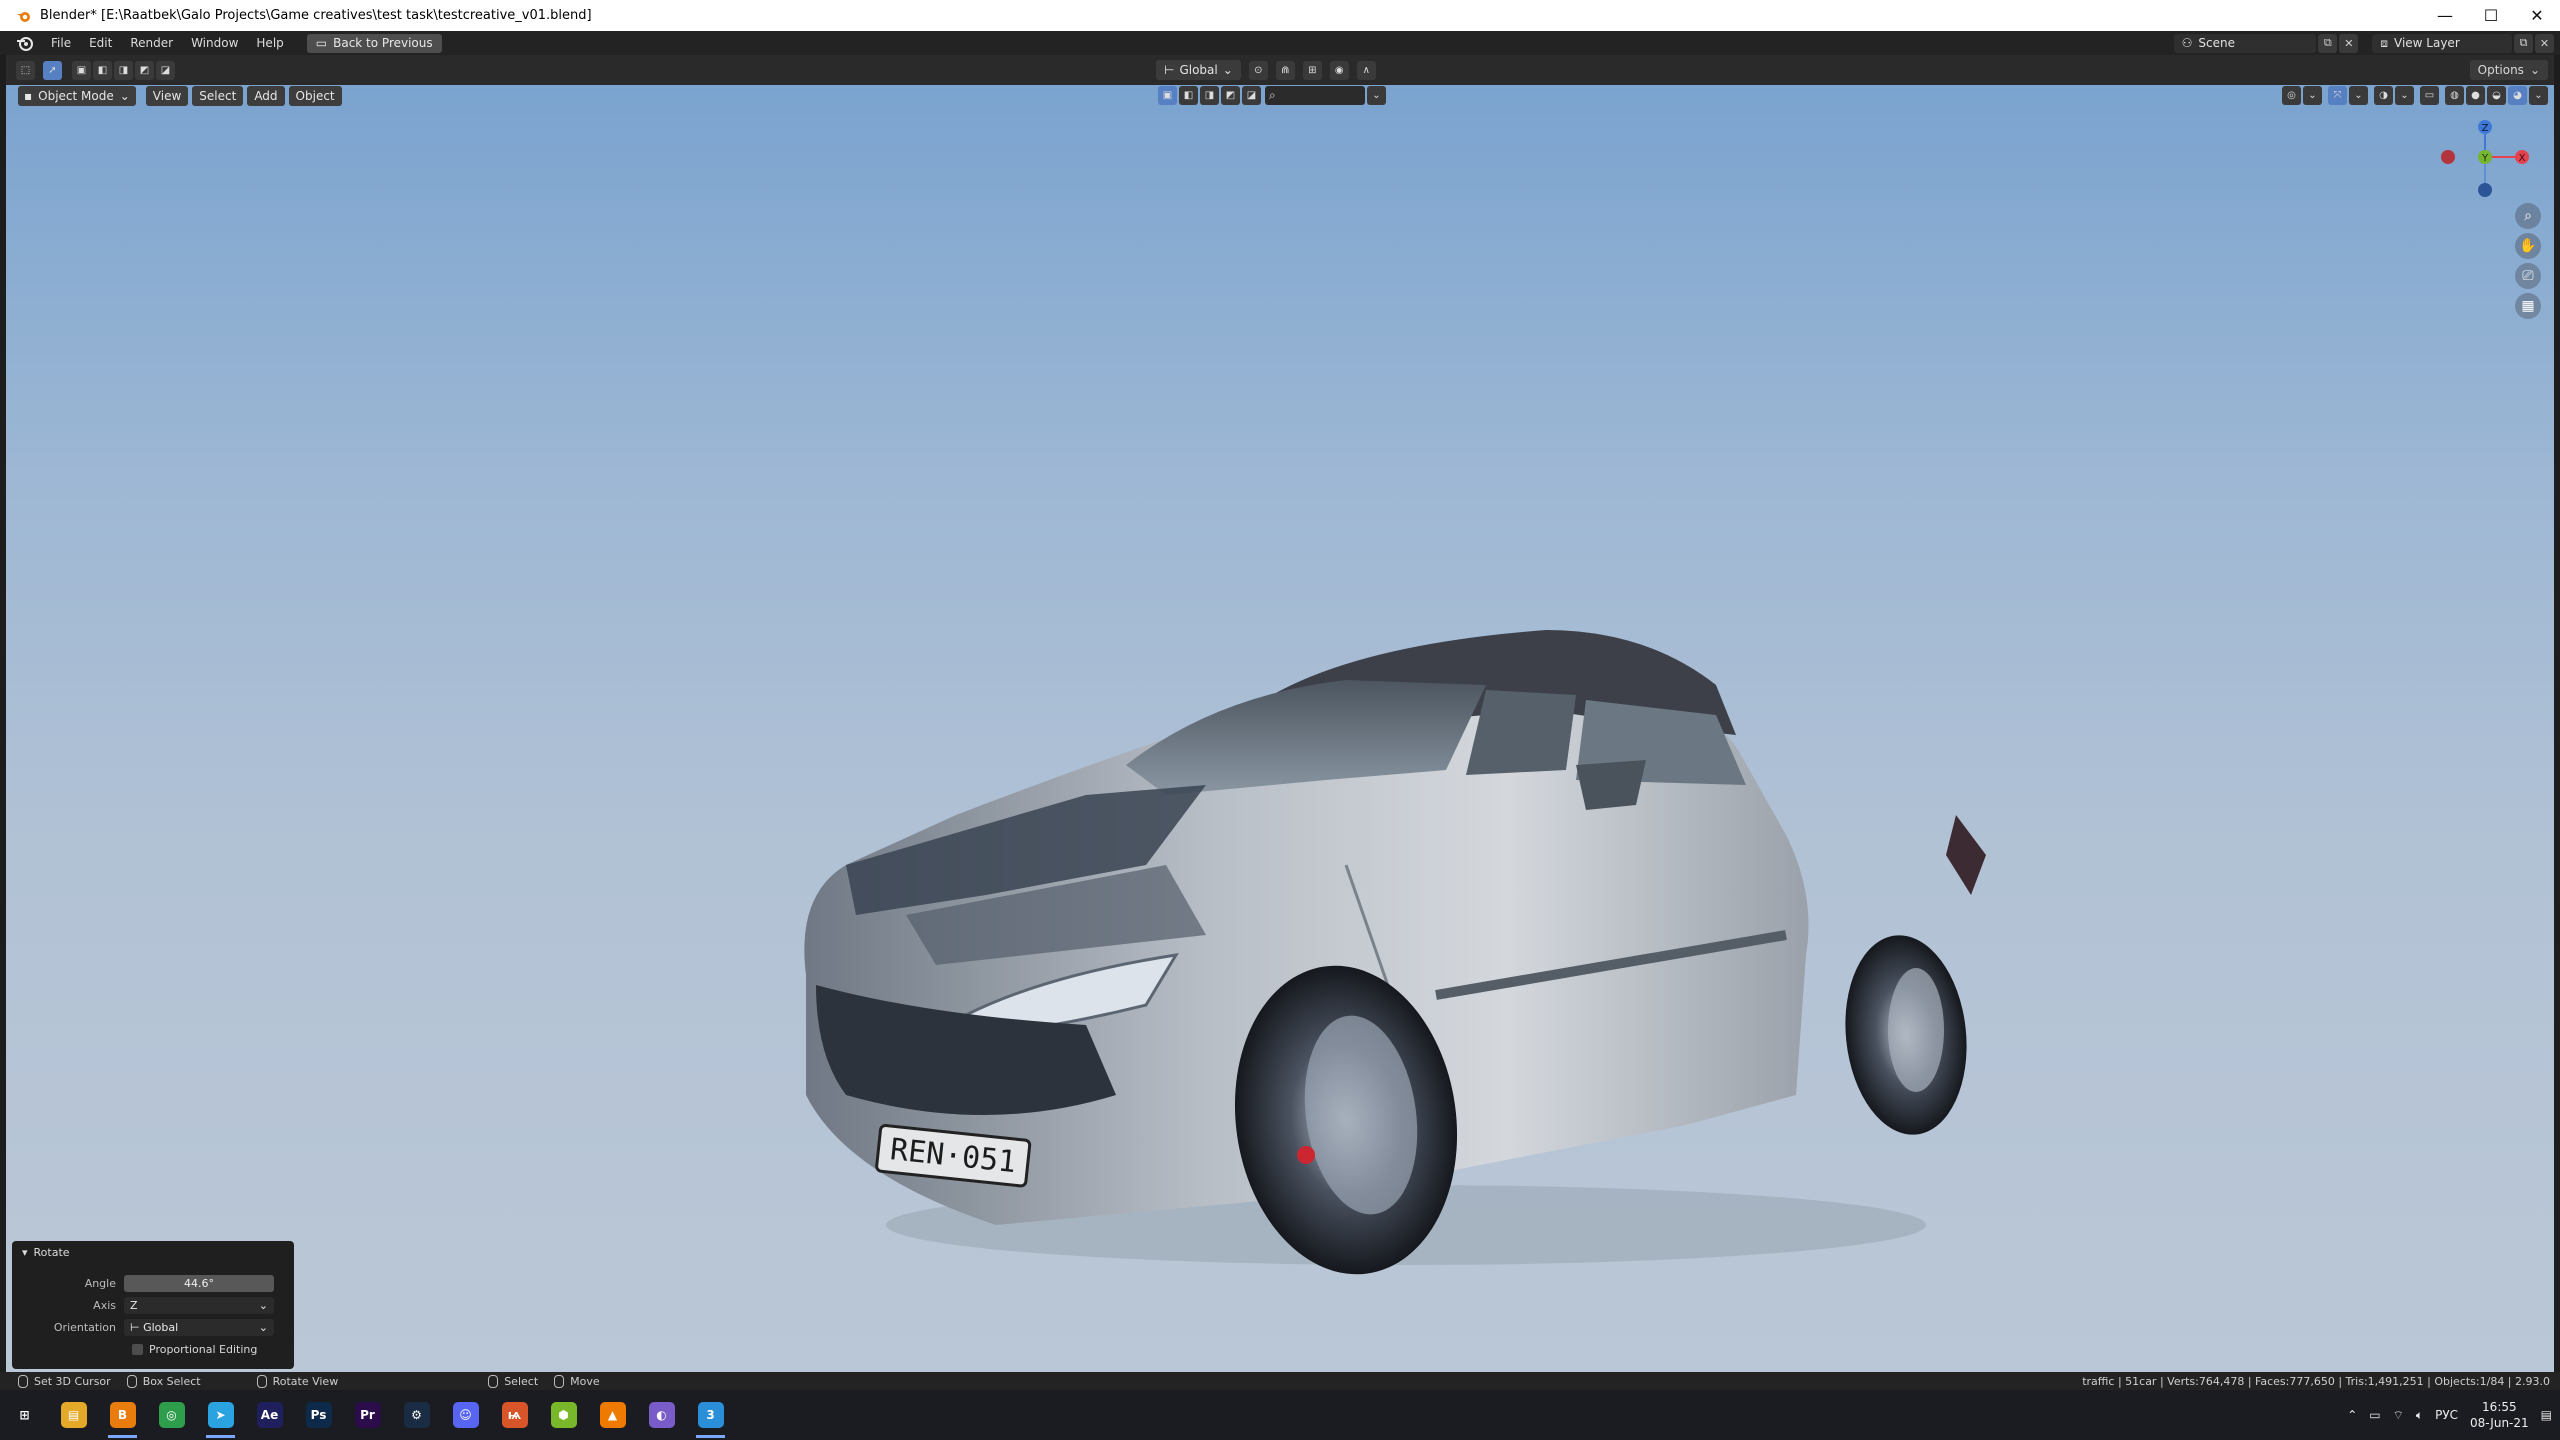  Describe the element at coordinates (2475, 95) in the screenshot. I see `solid-shading-icon: ●` at that location.